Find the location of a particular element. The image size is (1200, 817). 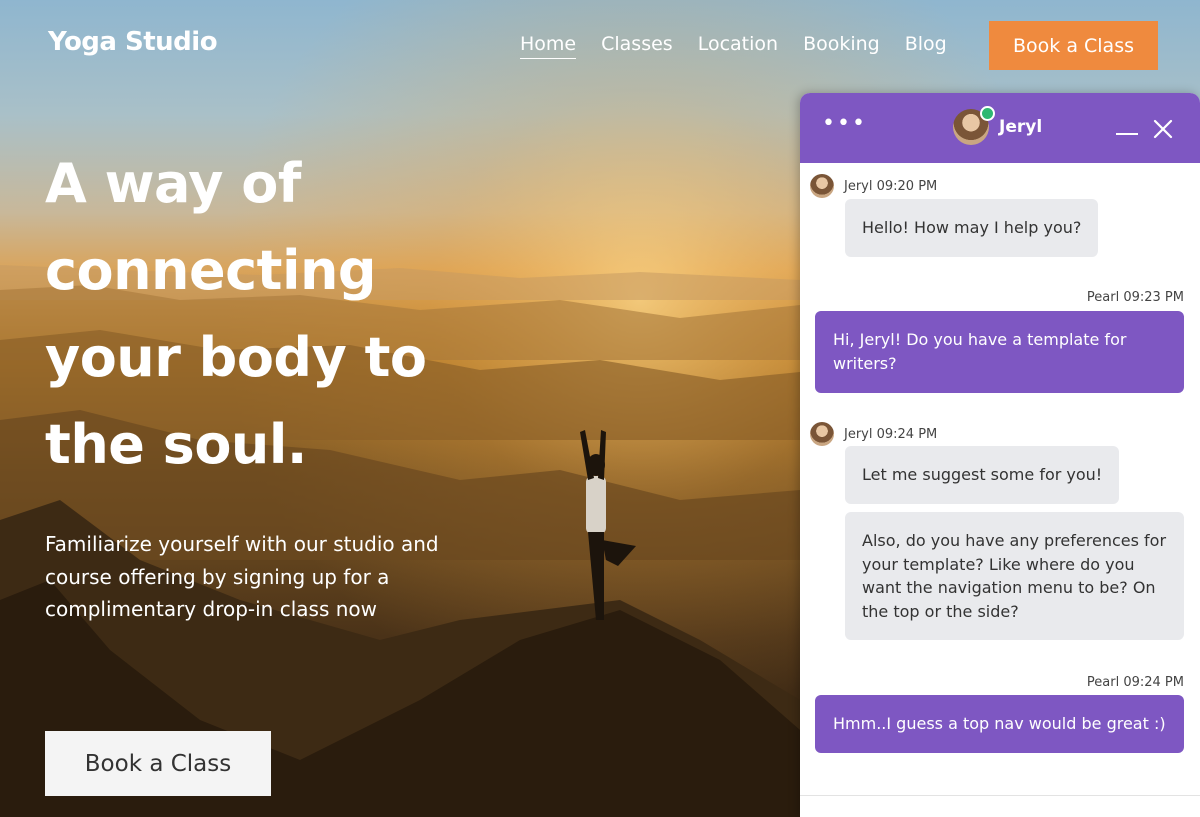

nav-item-location: Location is located at coordinates (738, 46).